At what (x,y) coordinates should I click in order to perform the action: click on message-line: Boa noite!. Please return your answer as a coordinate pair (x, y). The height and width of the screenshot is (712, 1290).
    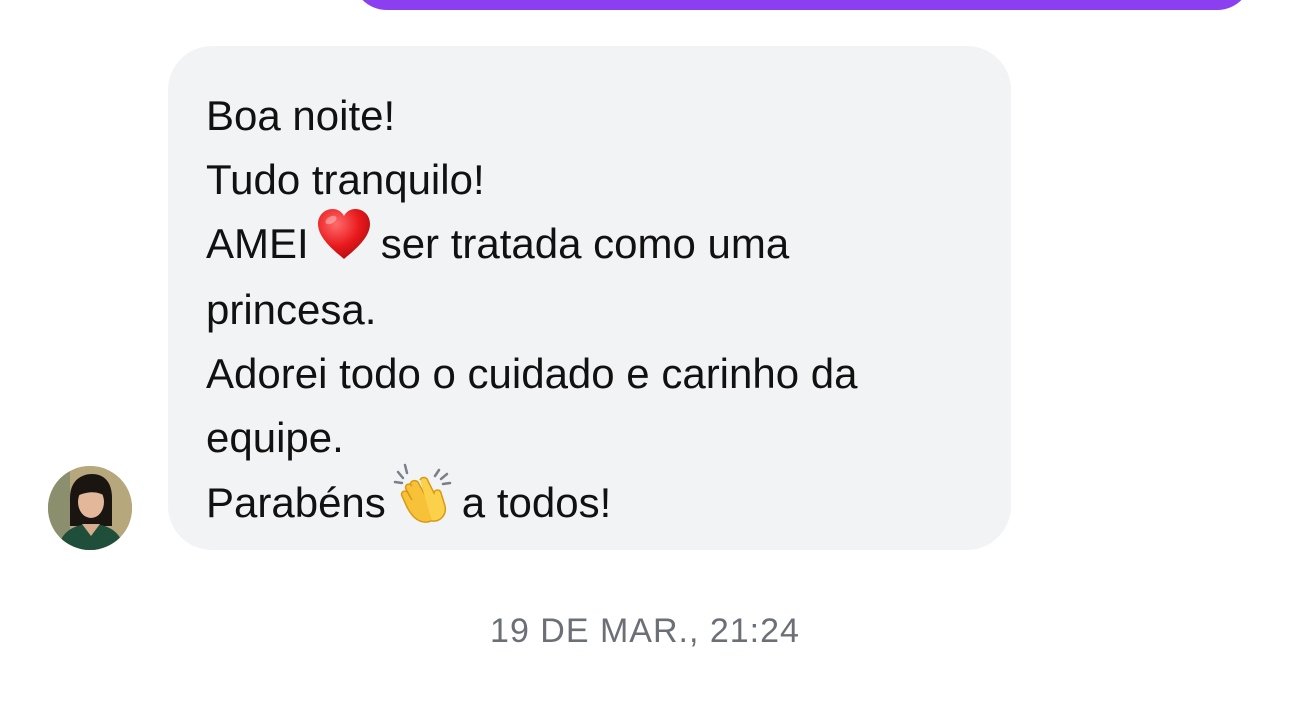
    Looking at the image, I should click on (301, 115).